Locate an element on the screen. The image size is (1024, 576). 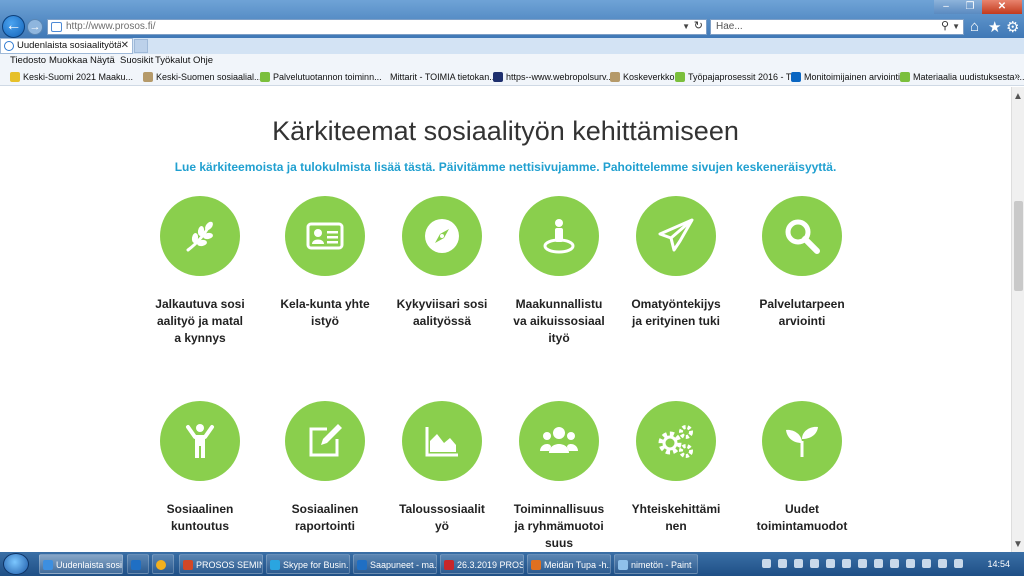
menu-favorites: Suosikit is located at coordinates (136, 61).